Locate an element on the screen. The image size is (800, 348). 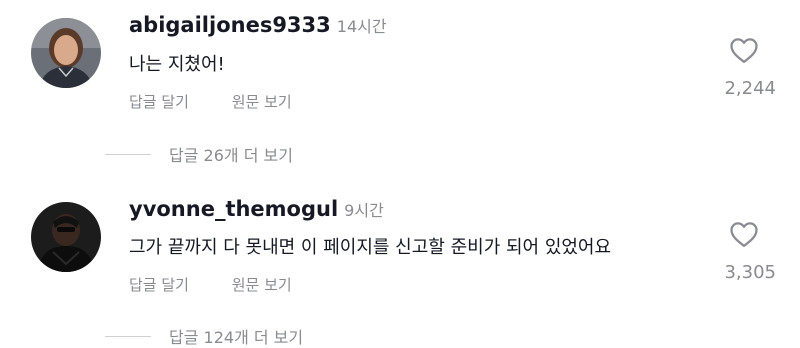
view-replies-label: 답글 124개 더 보기 is located at coordinates (236, 337).